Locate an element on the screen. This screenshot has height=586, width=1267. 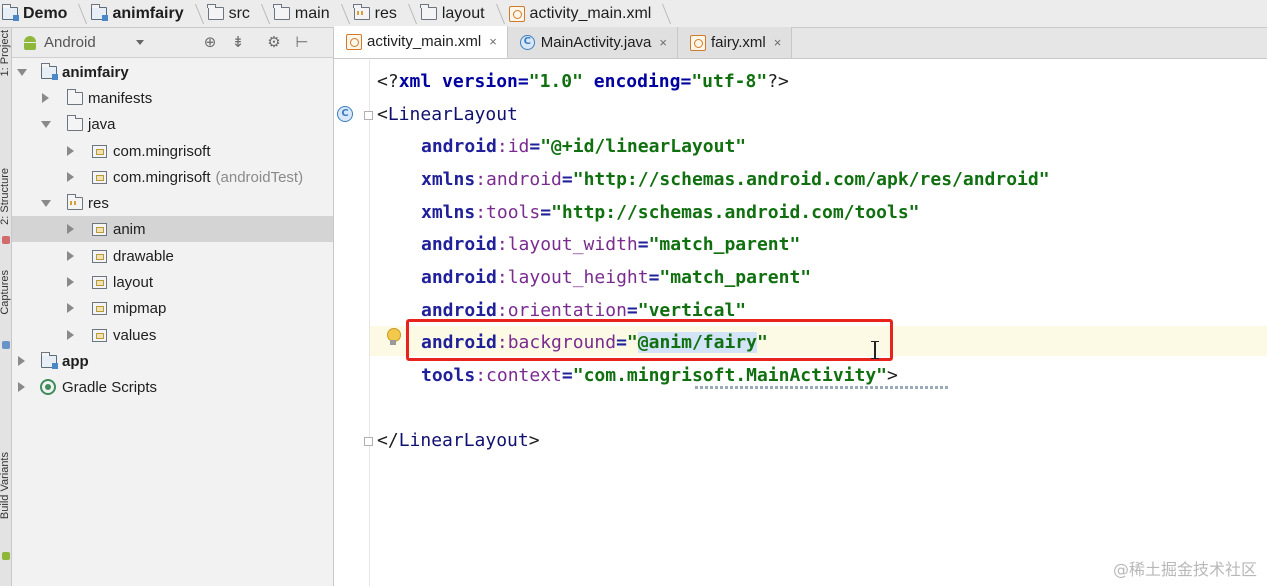
editor-gutter: C is located at coordinates (352, 323).